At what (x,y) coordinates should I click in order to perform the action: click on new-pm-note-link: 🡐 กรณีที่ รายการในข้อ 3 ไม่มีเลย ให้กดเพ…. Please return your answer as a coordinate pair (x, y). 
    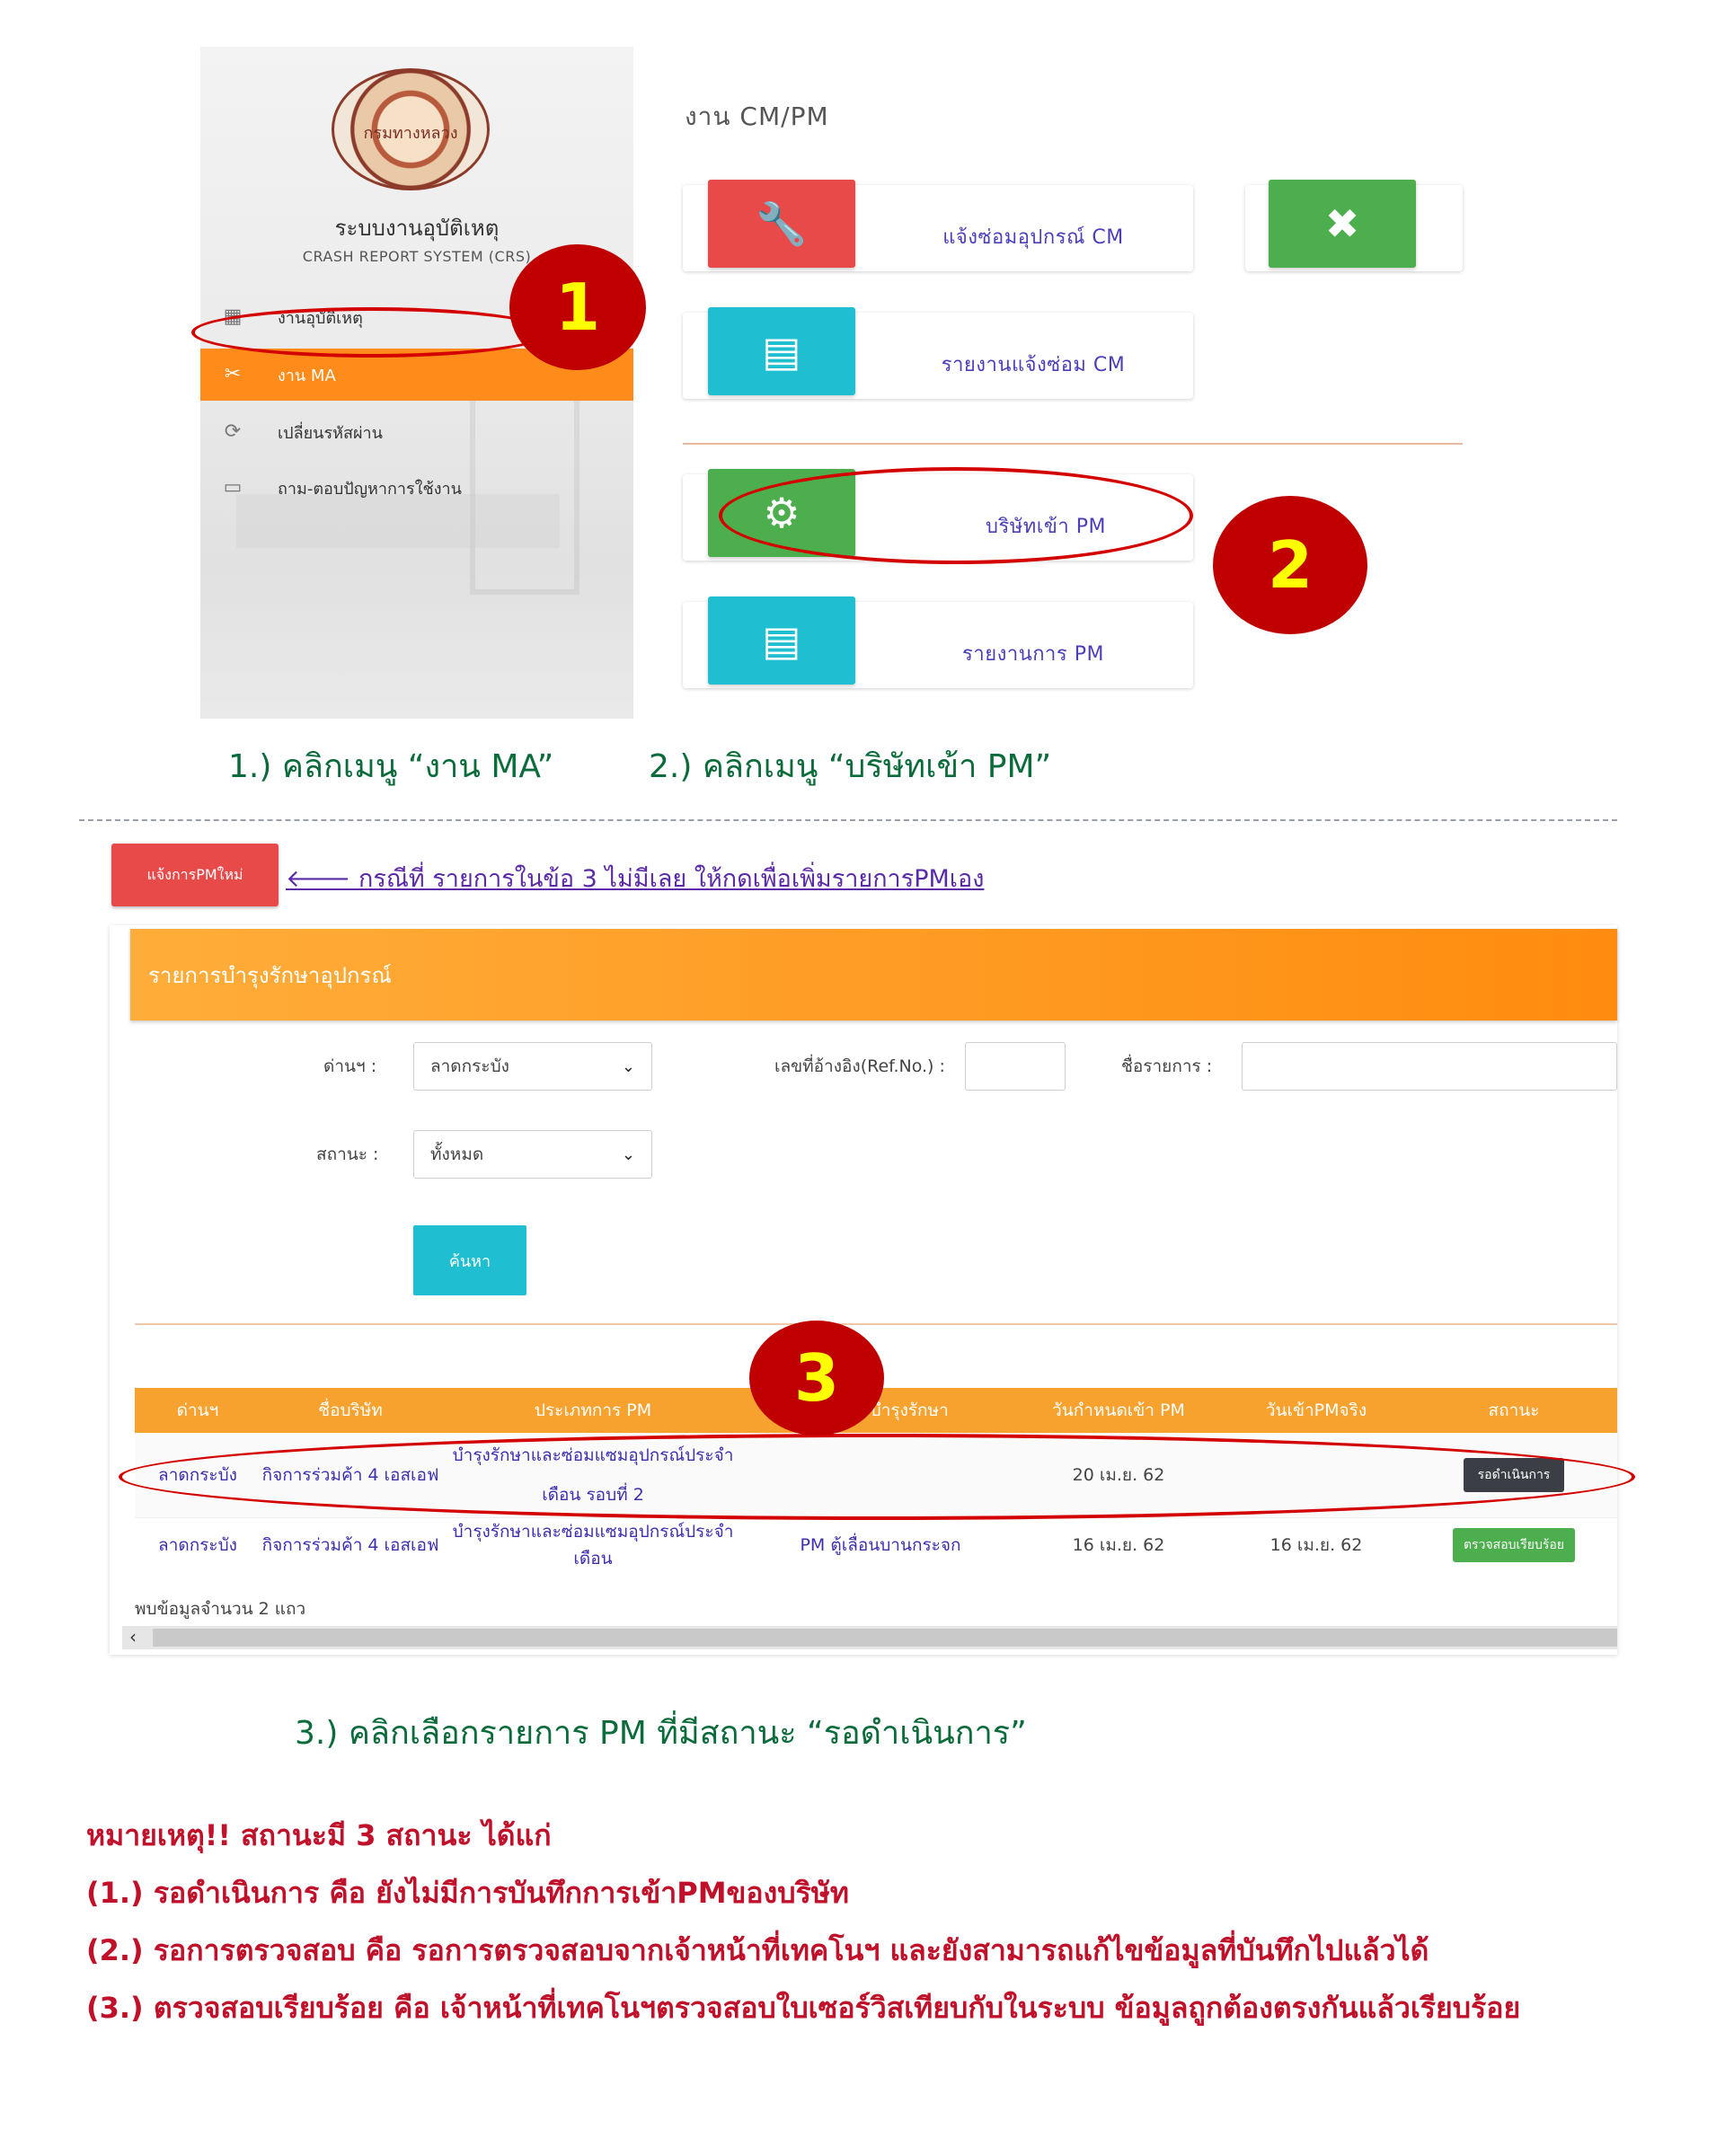
    Looking at the image, I should click on (635, 878).